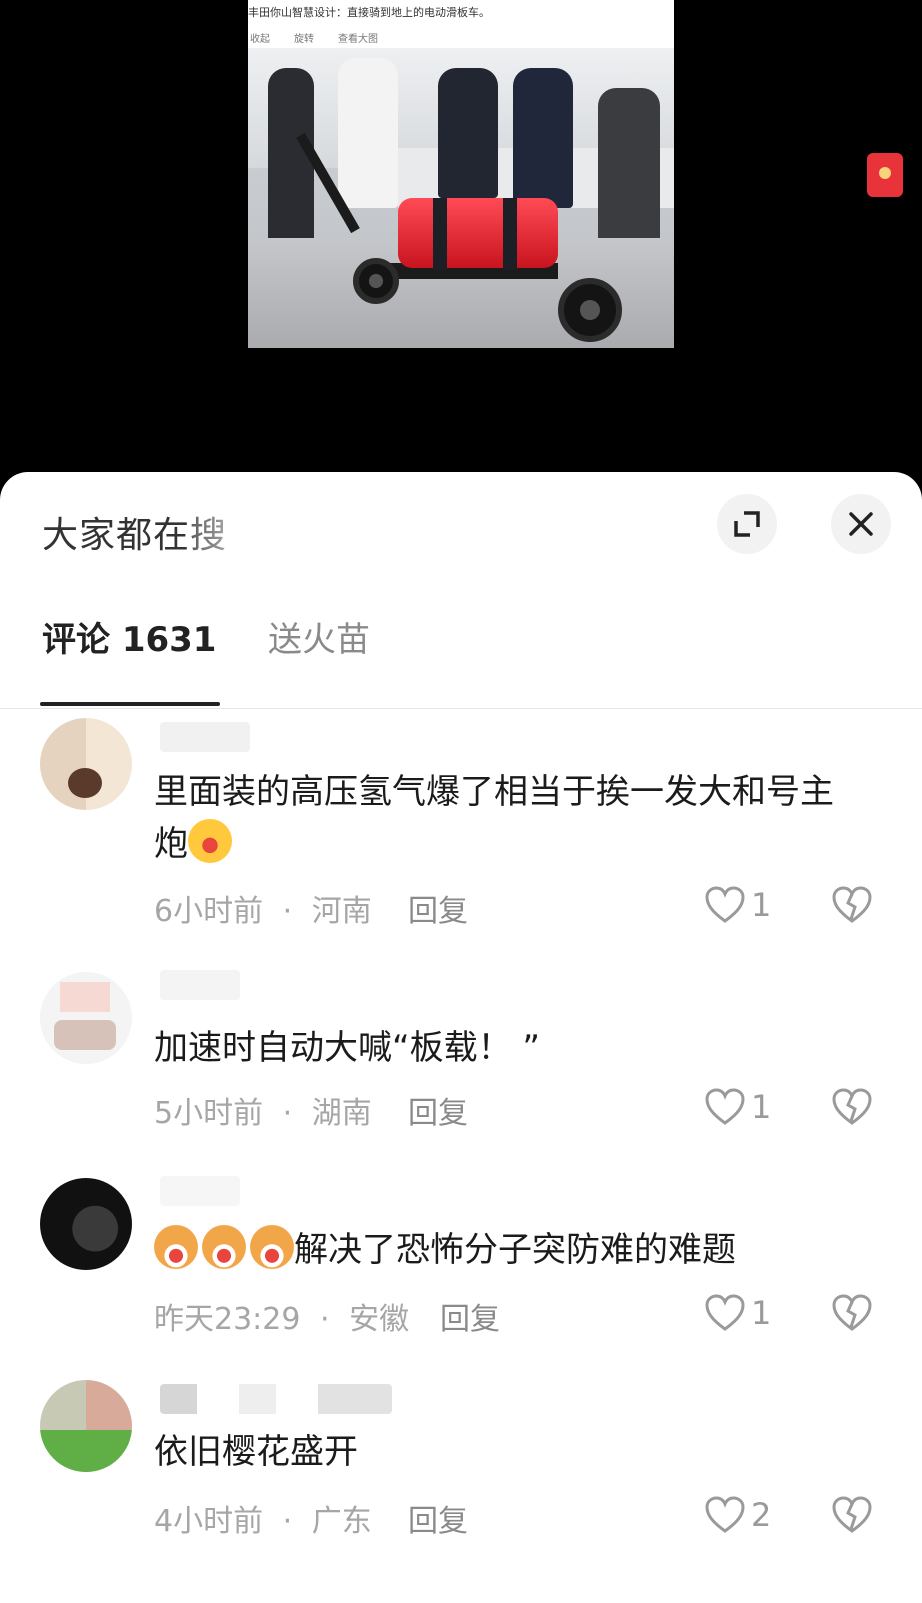  What do you see at coordinates (885, 175) in the screenshot?
I see `red-packet-icon` at bounding box center [885, 175].